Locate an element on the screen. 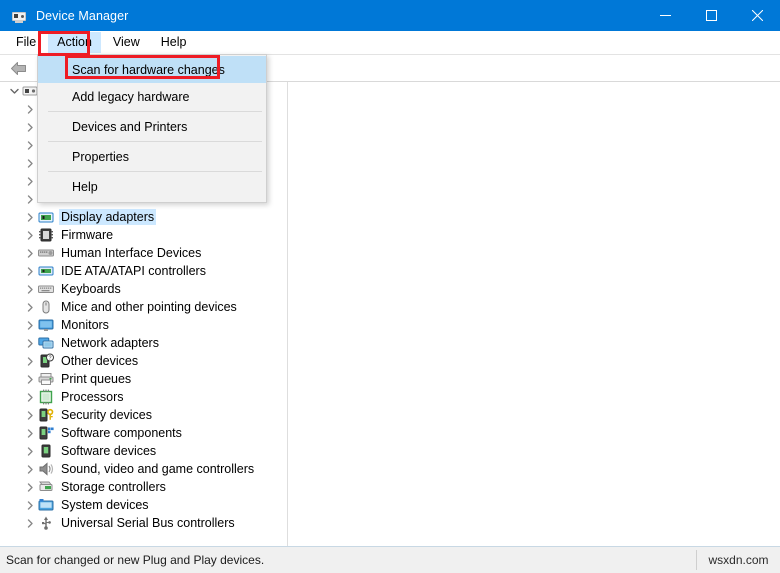 The image size is (780, 573). window-title: Device Manager is located at coordinates (82, 15).